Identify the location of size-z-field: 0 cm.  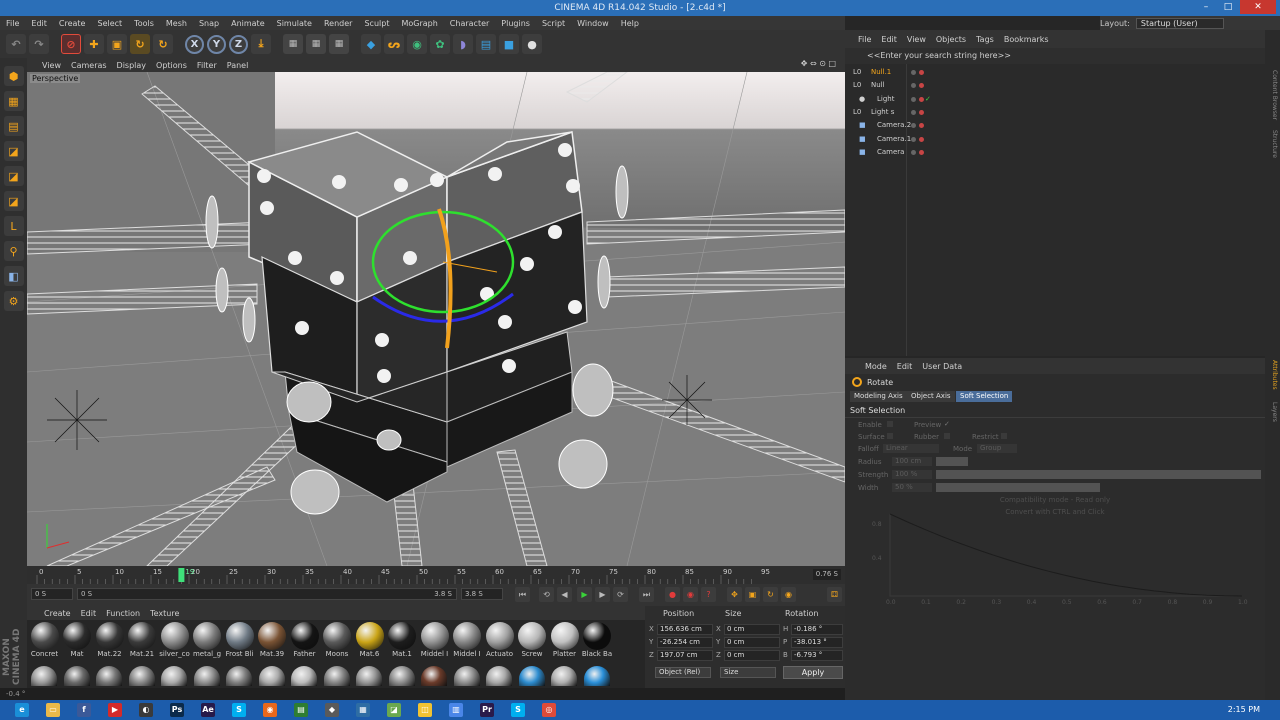
(752, 655).